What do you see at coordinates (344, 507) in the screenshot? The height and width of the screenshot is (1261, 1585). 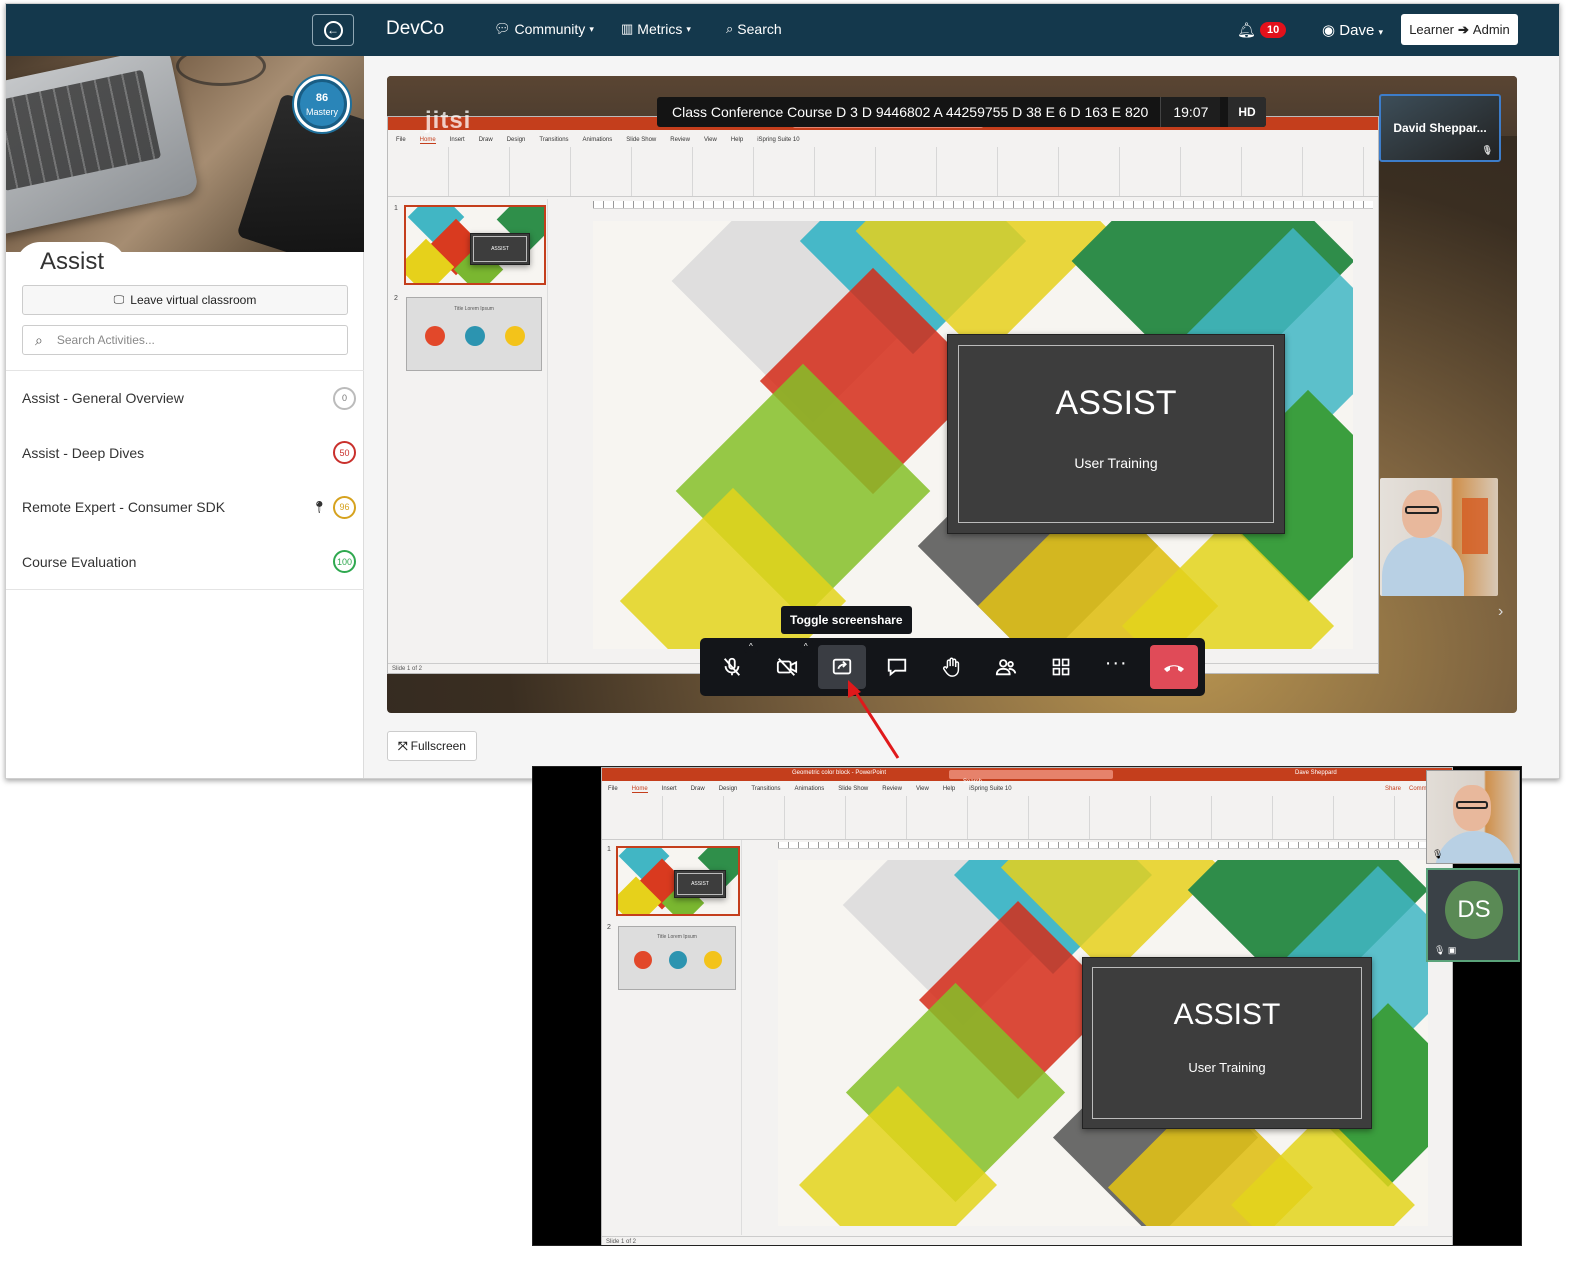 I see `activity-score-badge: 96` at bounding box center [344, 507].